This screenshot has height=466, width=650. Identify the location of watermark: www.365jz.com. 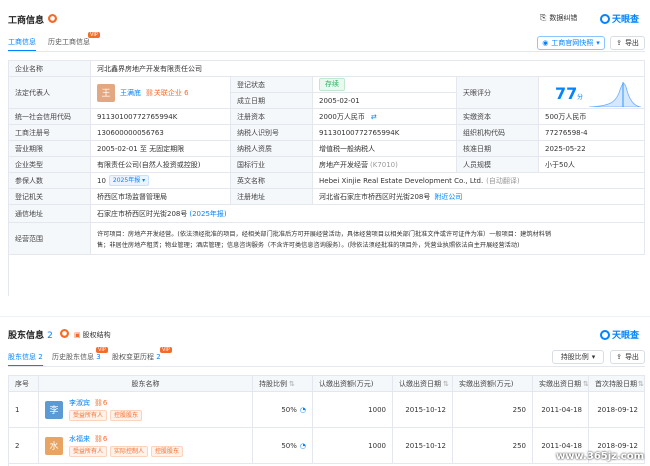
(599, 456).